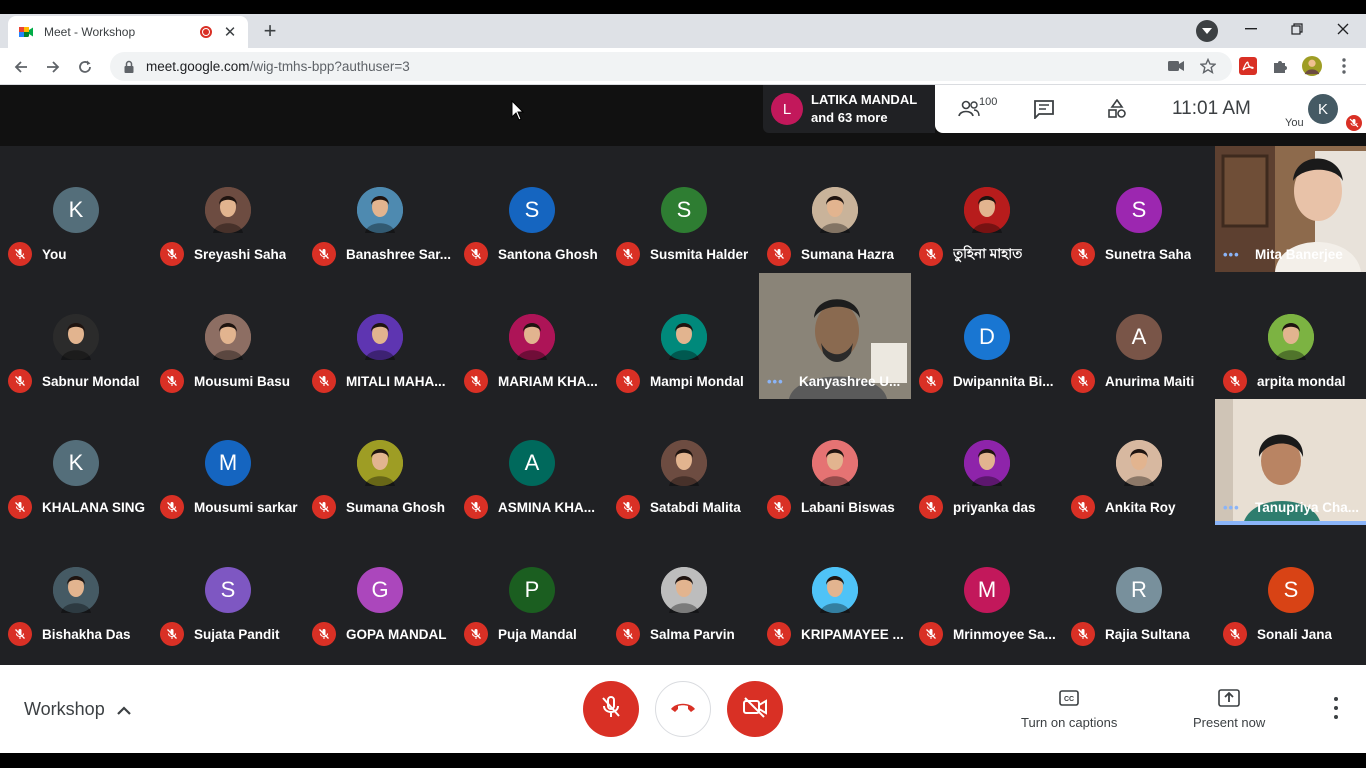 Image resolution: width=1366 pixels, height=768 pixels. Describe the element at coordinates (380, 462) in the screenshot. I see `participant-tile: Sumana Ghosh` at that location.